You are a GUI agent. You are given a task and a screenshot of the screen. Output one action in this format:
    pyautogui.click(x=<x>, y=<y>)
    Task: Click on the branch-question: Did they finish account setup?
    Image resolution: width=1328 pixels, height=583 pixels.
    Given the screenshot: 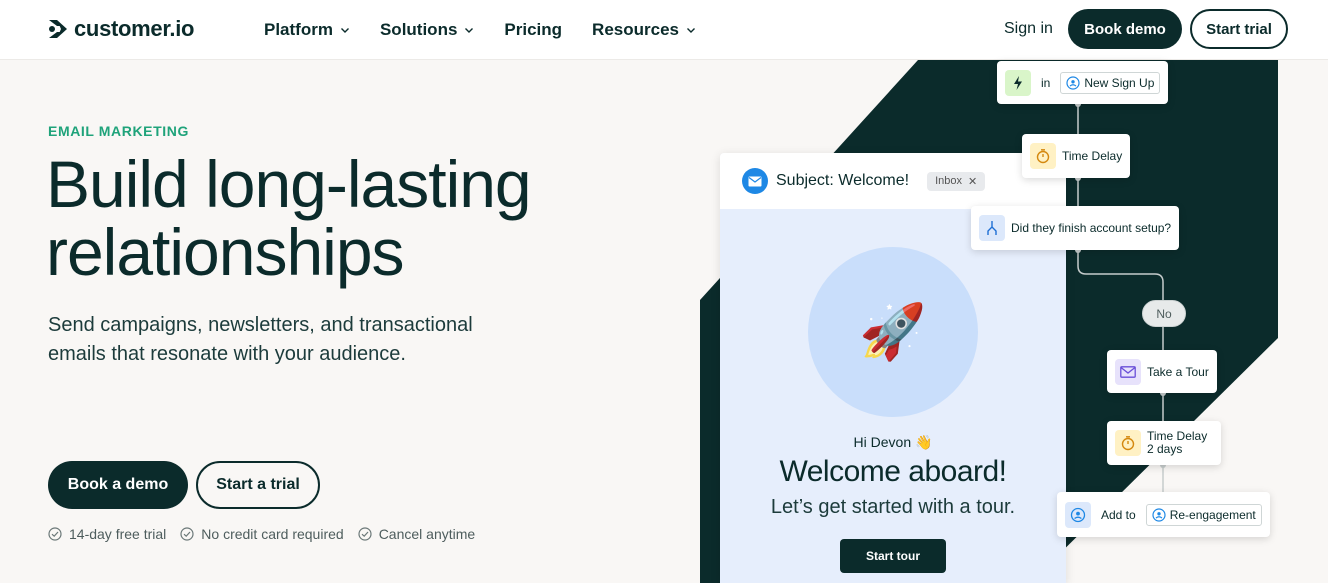 What is the action you would take?
    pyautogui.click(x=1091, y=228)
    